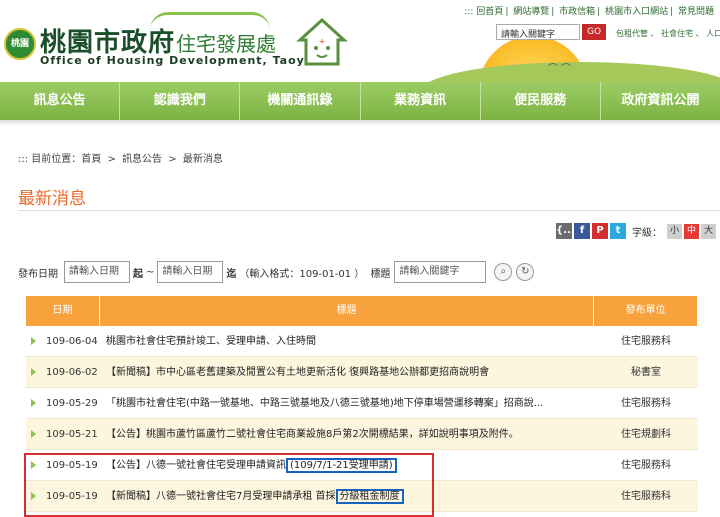 The image size is (720, 517). What do you see at coordinates (180, 101) in the screenshot?
I see `nav-item-about: 認識我們` at bounding box center [180, 101].